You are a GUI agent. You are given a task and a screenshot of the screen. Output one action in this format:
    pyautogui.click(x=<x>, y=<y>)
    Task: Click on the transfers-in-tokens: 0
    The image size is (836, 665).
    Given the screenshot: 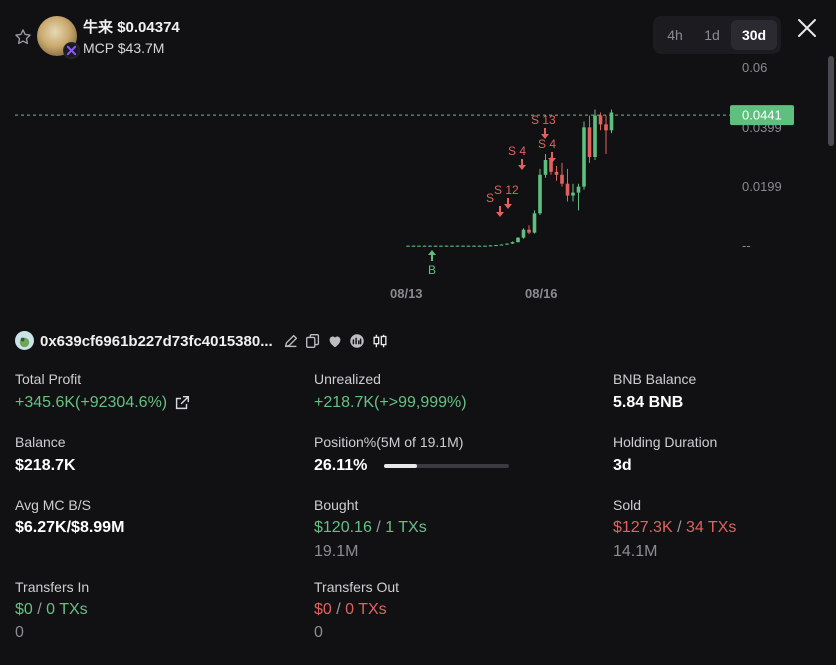 What is the action you would take?
    pyautogui.click(x=19, y=632)
    